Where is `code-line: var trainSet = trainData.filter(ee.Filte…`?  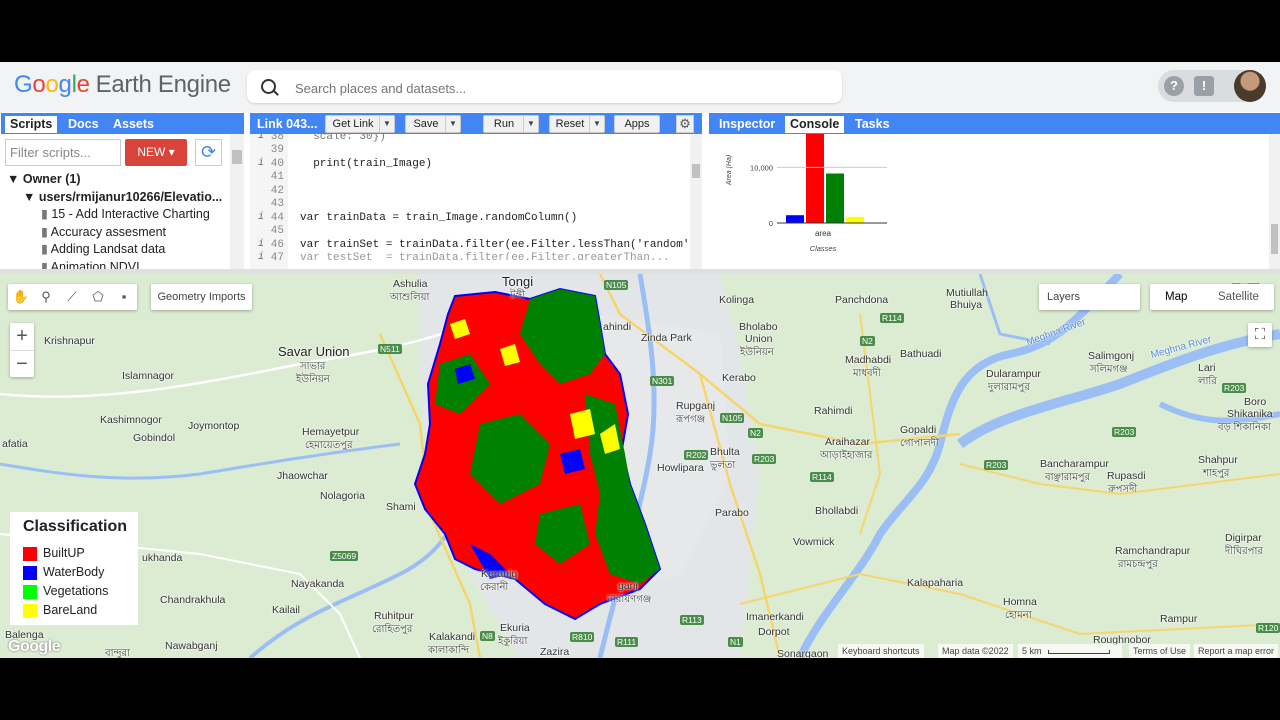
code-line: var trainSet = trainData.filter(ee.Filte… is located at coordinates (495, 245).